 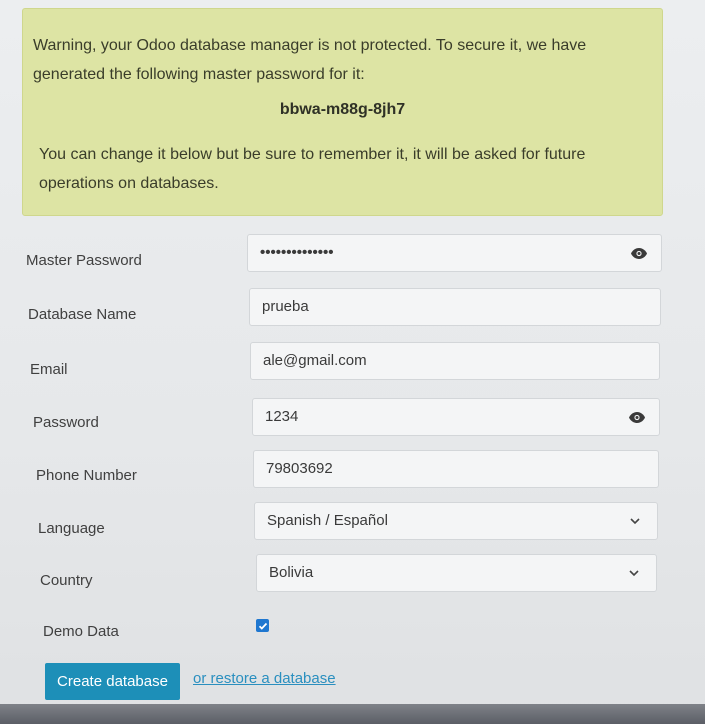 What do you see at coordinates (129, 183) in the screenshot?
I see `warning-line-4: operations on databases.` at bounding box center [129, 183].